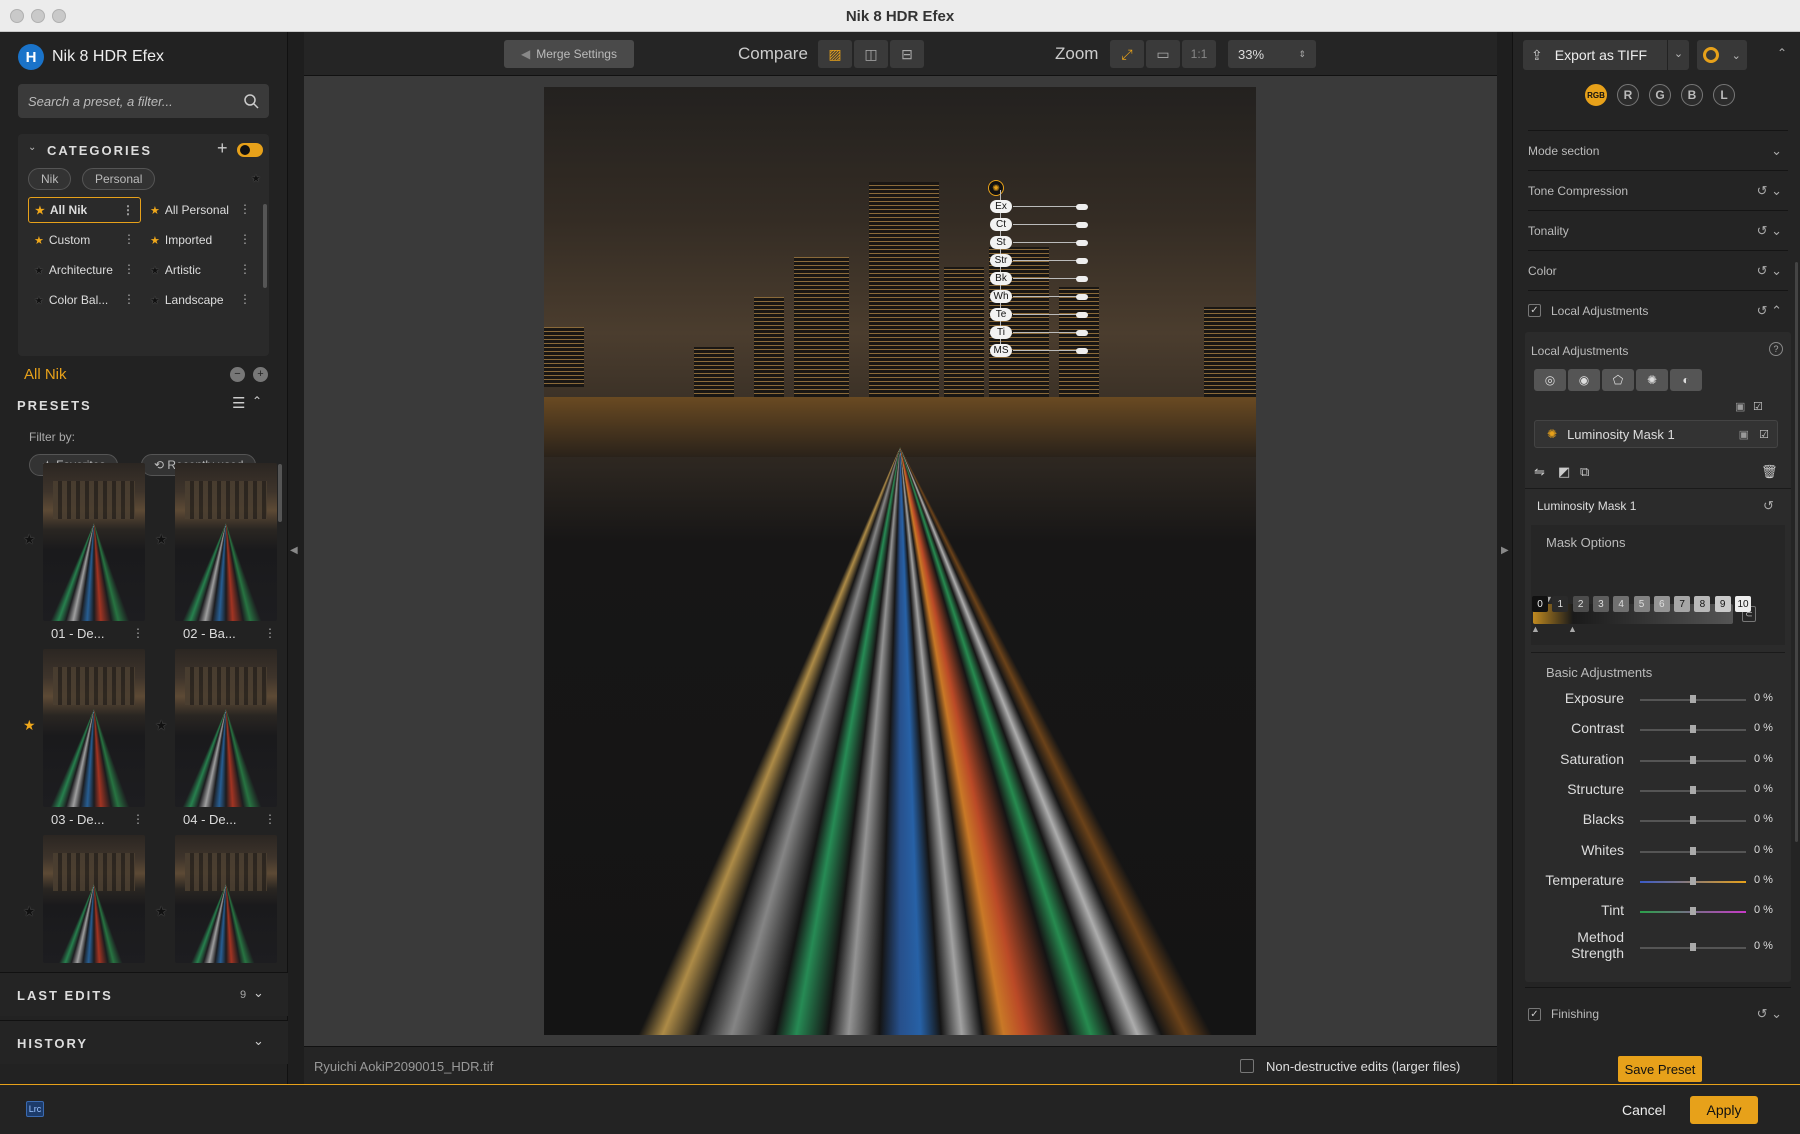 This screenshot has height=1134, width=1800. Describe the element at coordinates (1584, 380) in the screenshot. I see `radial-mask-tool: ◉` at that location.